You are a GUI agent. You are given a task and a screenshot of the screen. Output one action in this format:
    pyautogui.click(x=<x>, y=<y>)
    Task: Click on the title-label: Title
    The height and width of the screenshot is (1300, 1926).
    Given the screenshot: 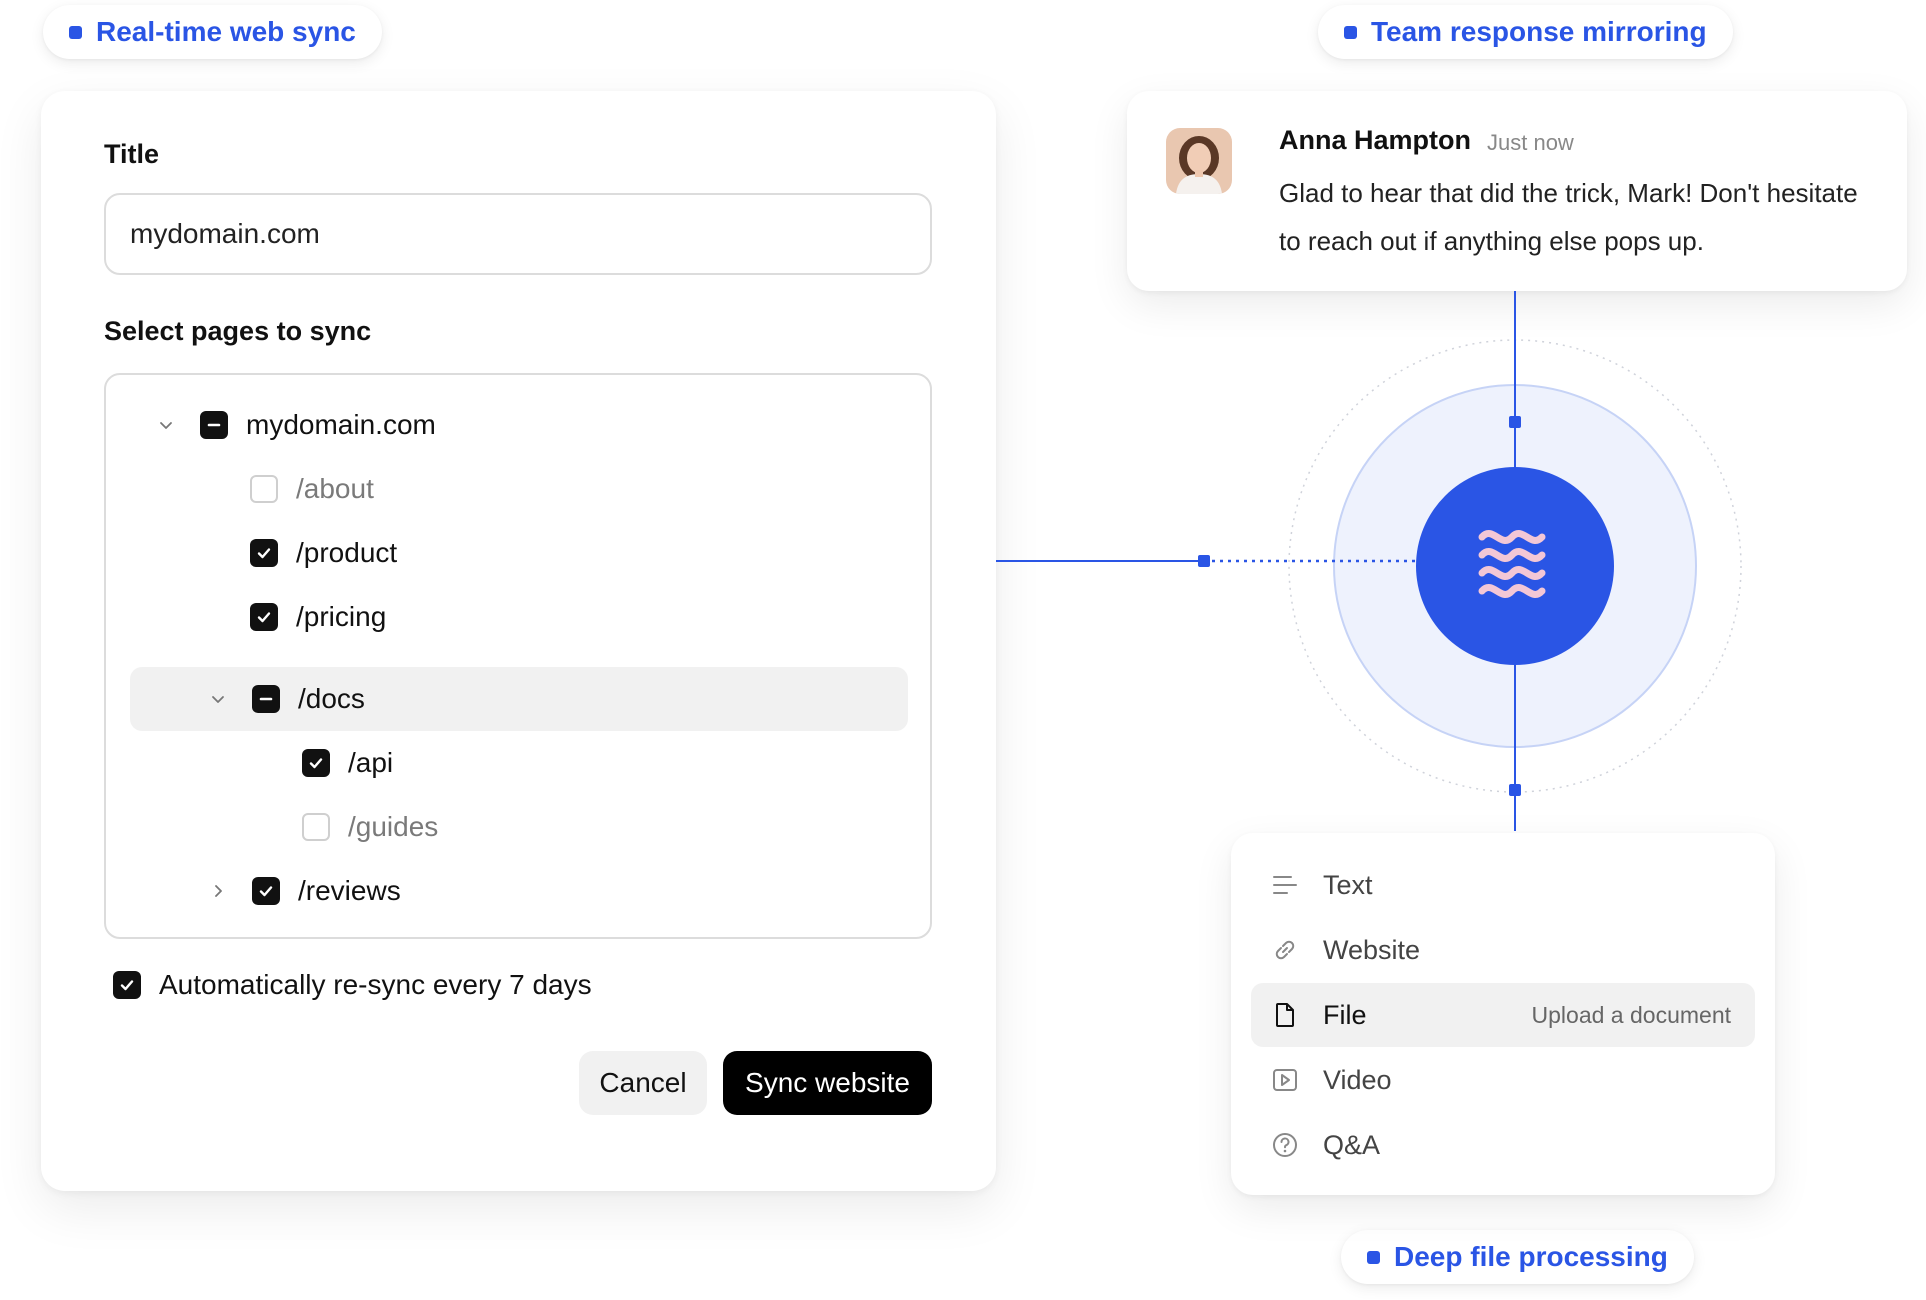 What is the action you would take?
    pyautogui.click(x=132, y=154)
    